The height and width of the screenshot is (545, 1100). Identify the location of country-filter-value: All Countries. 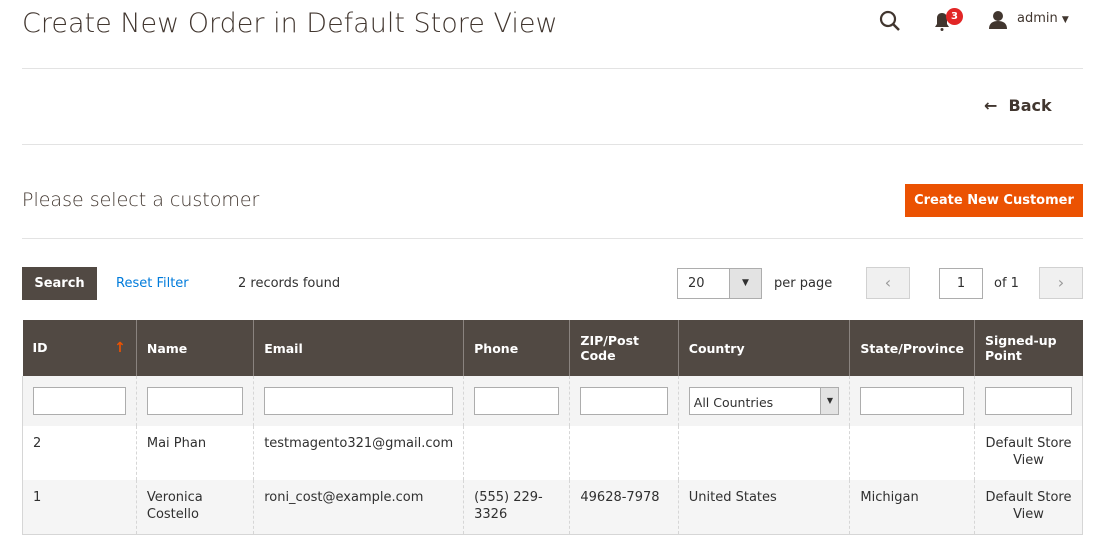
(733, 402).